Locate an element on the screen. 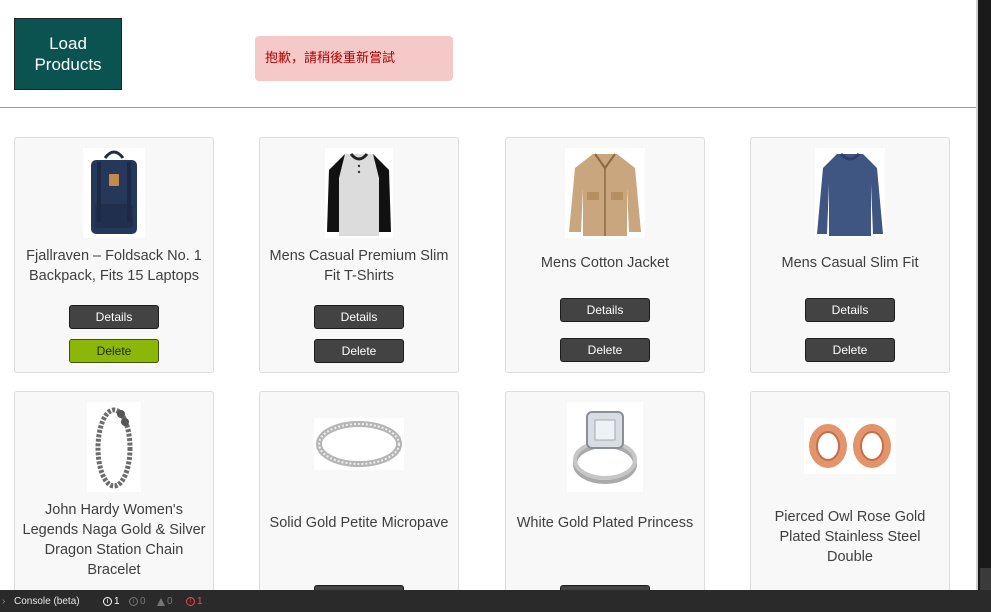 The height and width of the screenshot is (612, 991). warning-count: 0 is located at coordinates (165, 601).